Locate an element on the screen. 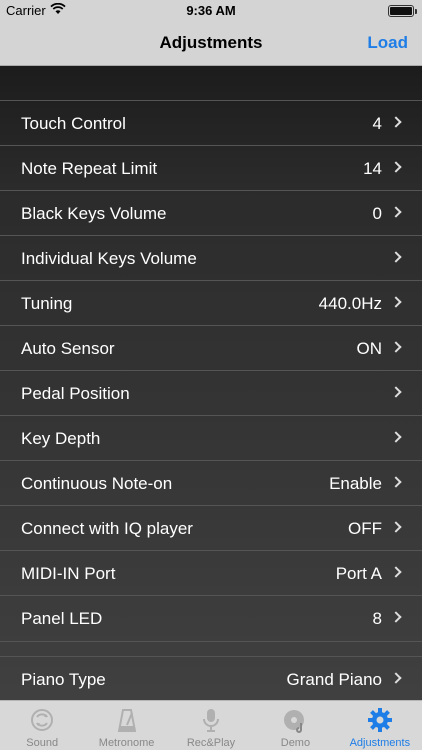 The image size is (422, 750). setting-label: Note Repeat Limit is located at coordinates (89, 168).